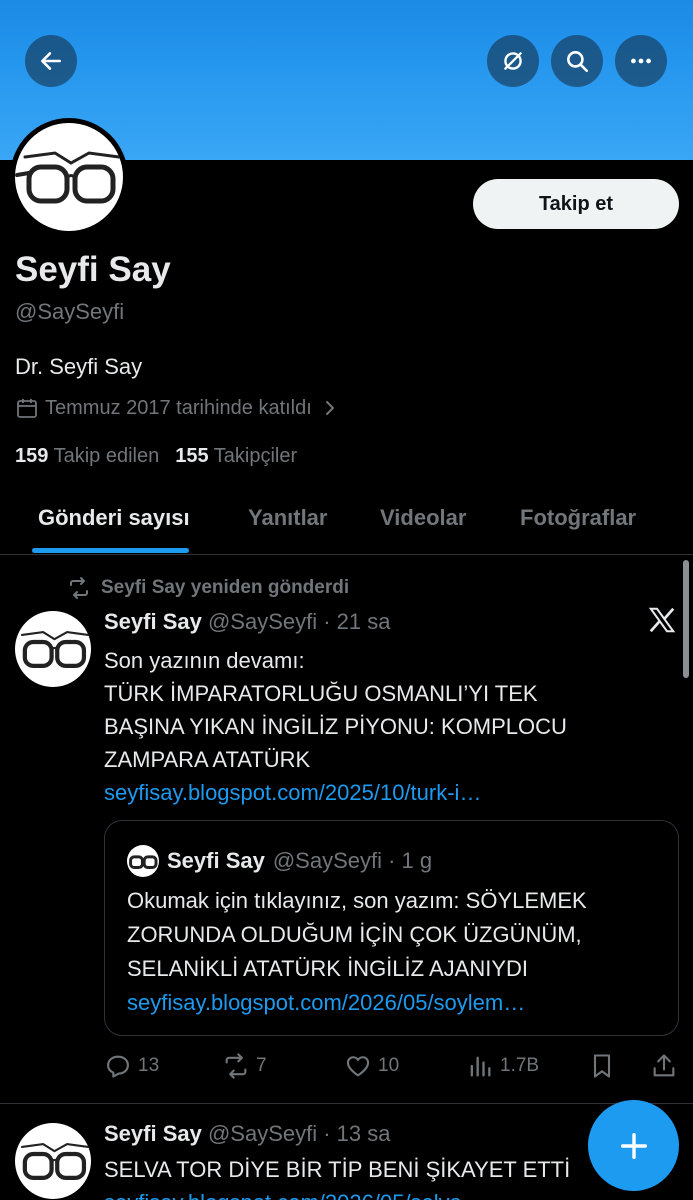 This screenshot has height=1200, width=693. I want to click on following-count: 159, so click(32, 456).